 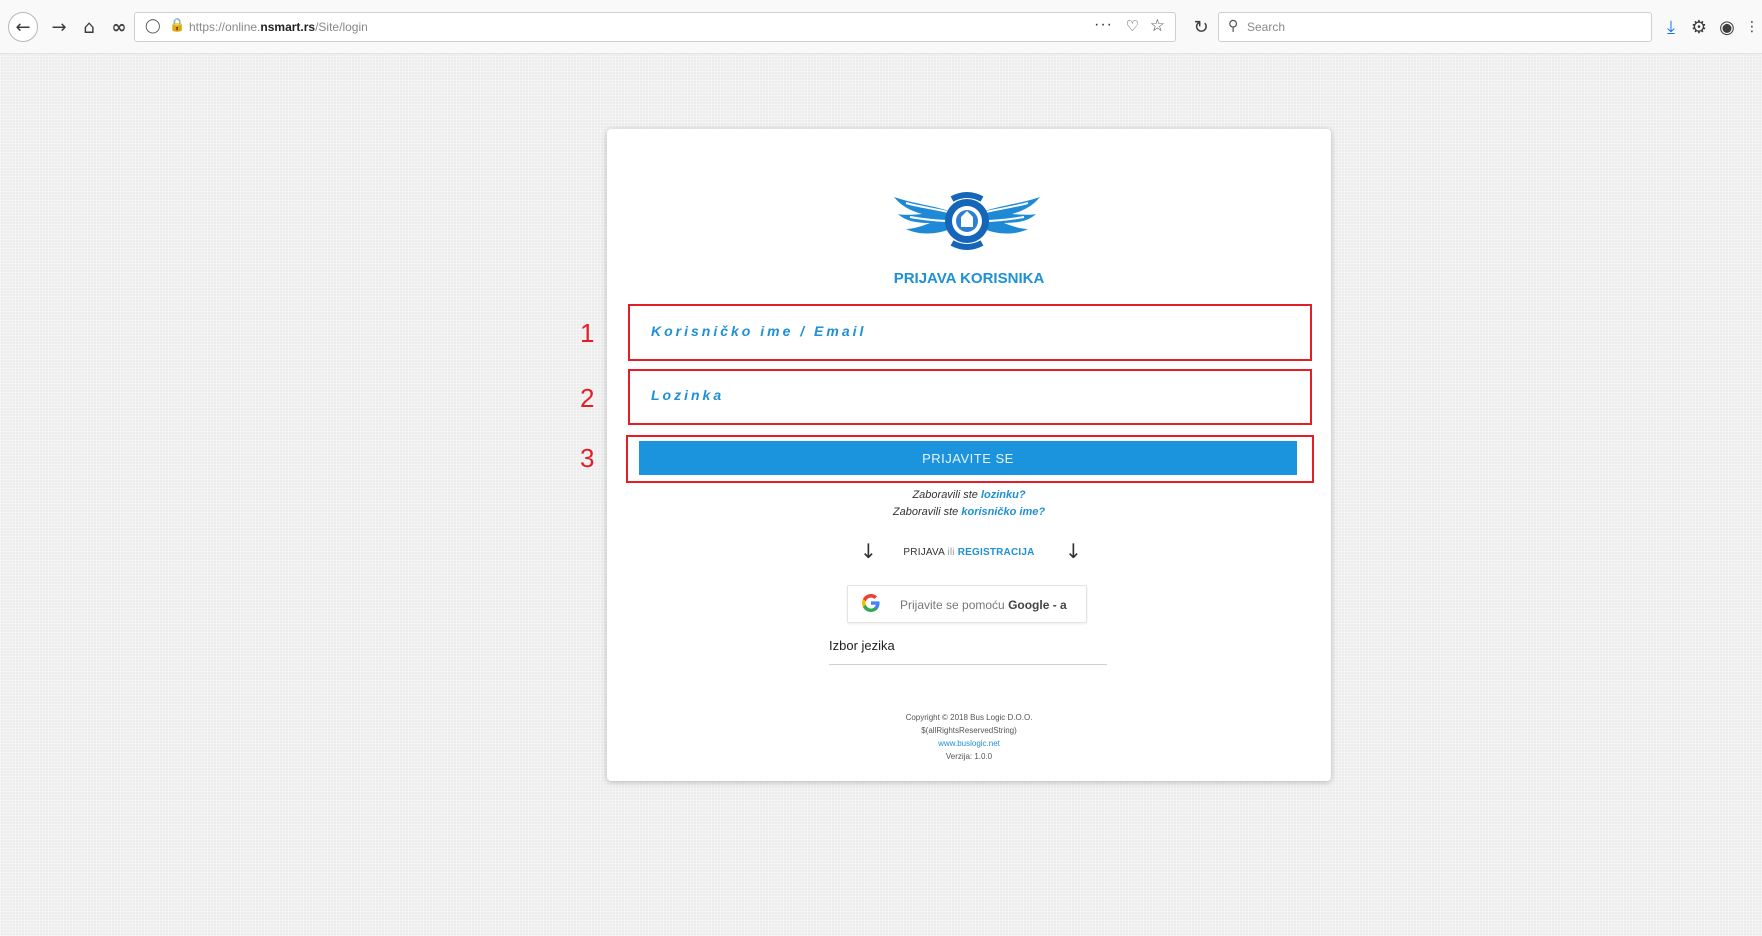 I want to click on forward-arrow-icon: →, so click(x=59, y=27).